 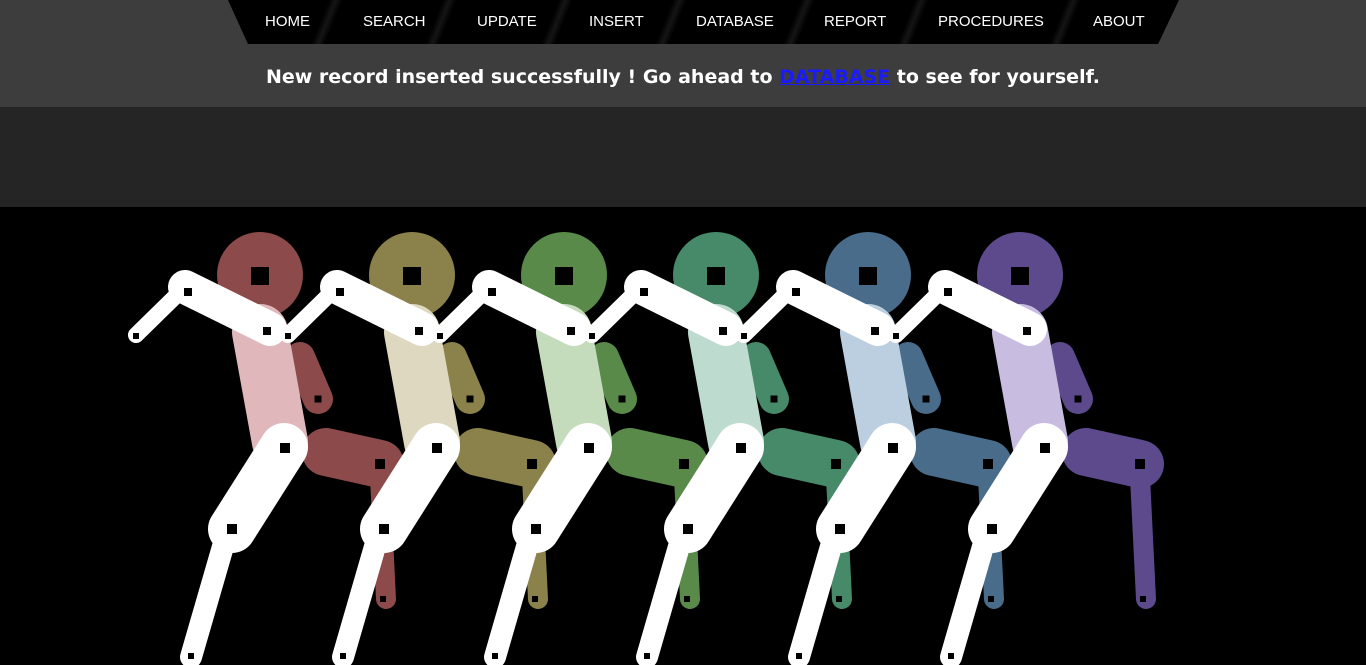 What do you see at coordinates (258, 488) in the screenshot?
I see `robot-front-thigh` at bounding box center [258, 488].